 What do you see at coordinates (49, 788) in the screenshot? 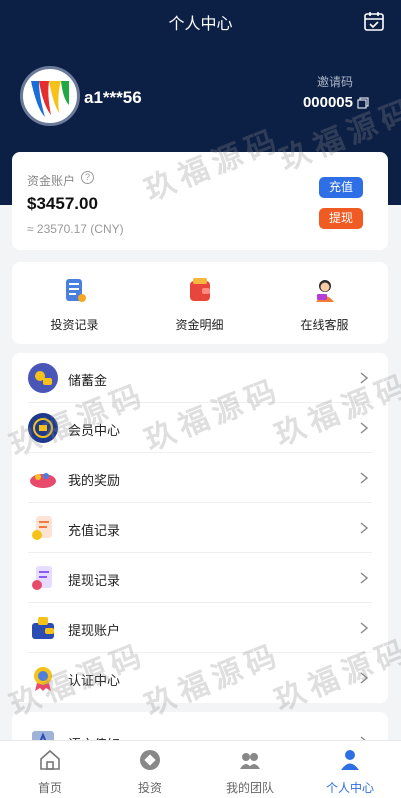
I see `tab-label: 首页` at bounding box center [49, 788].